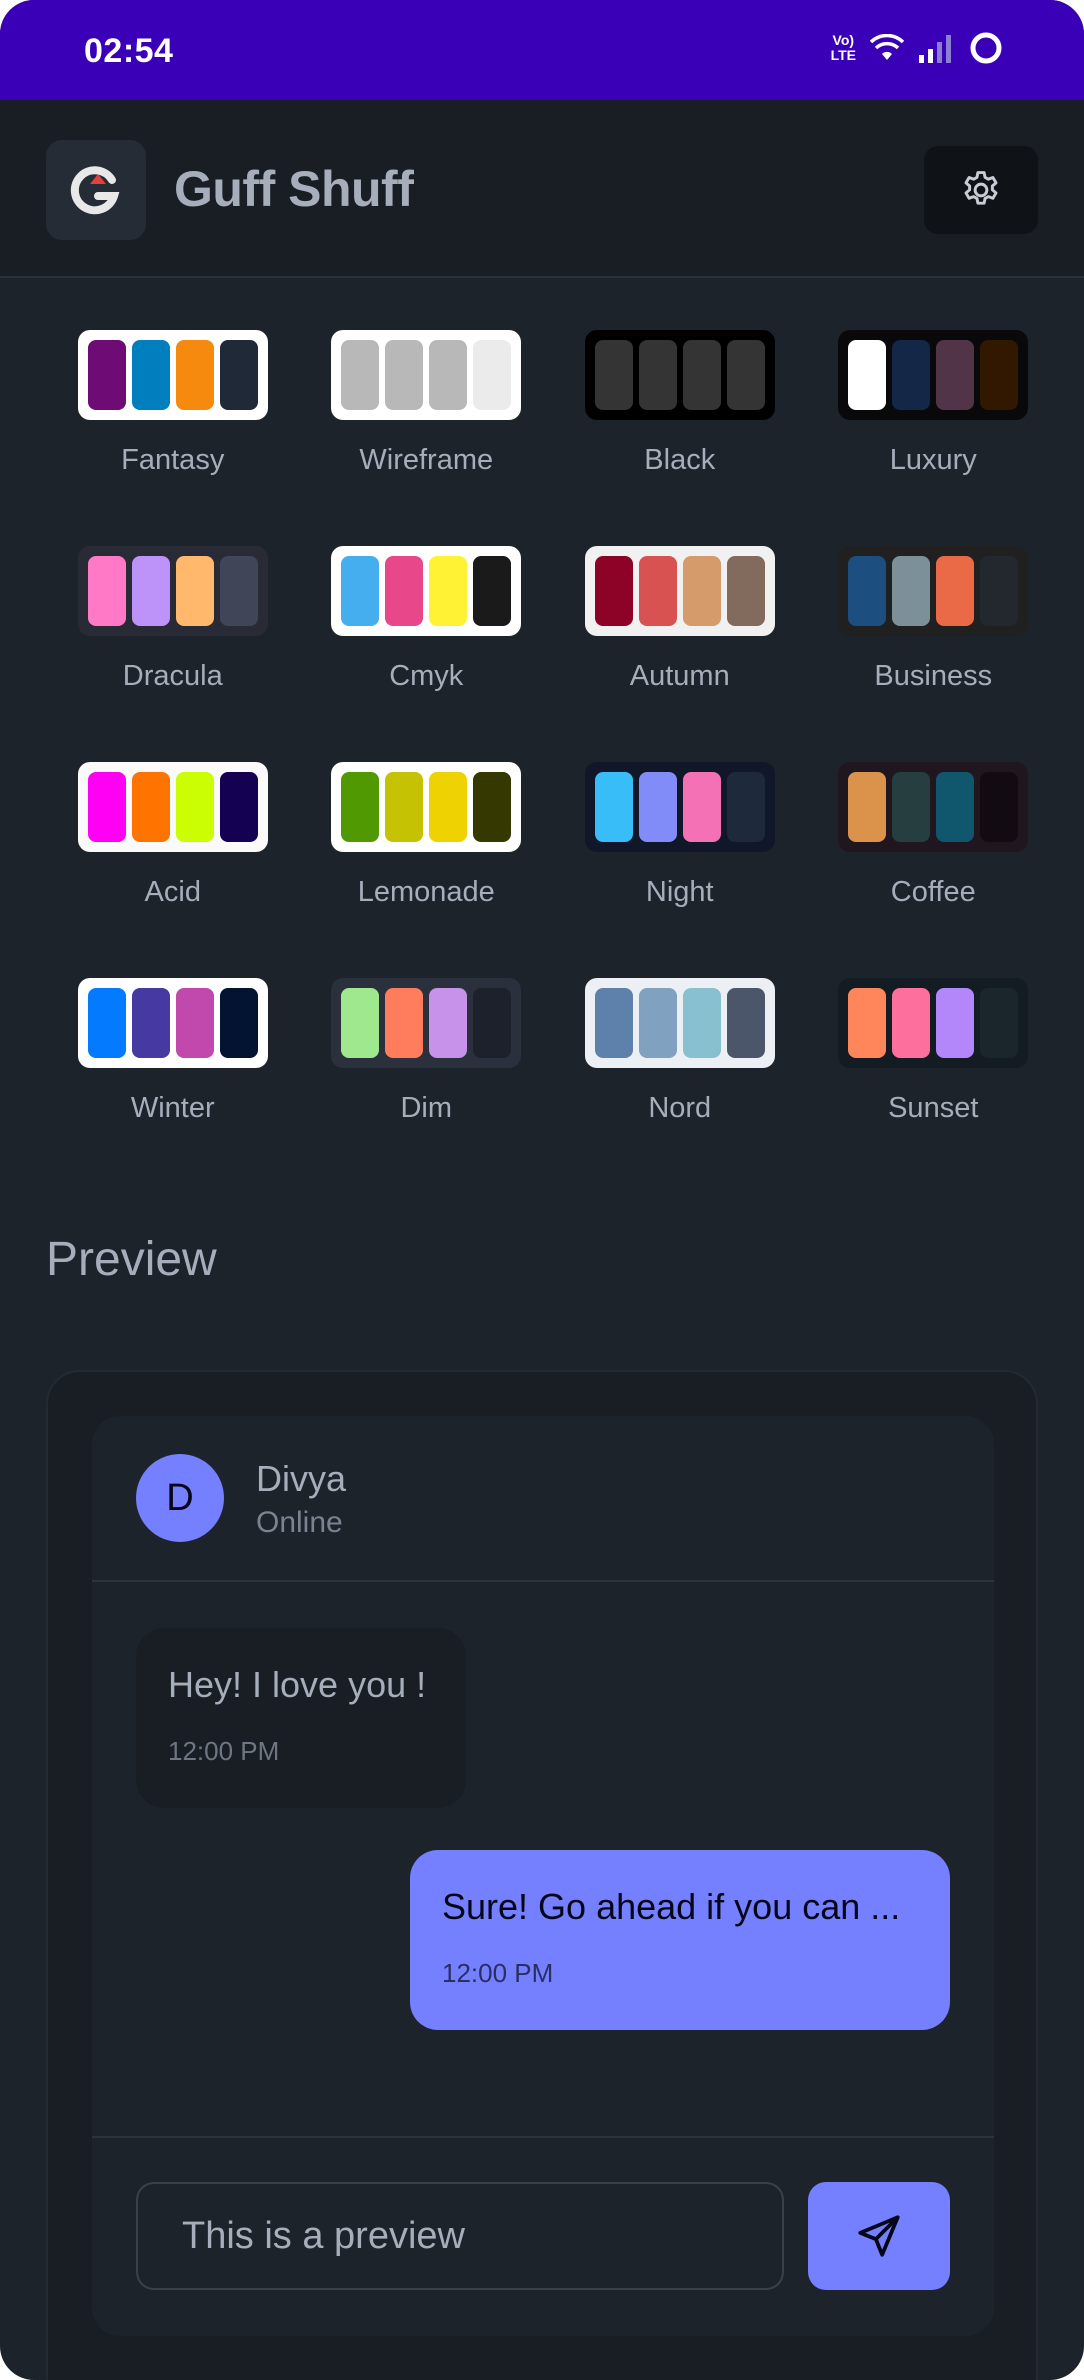 This screenshot has width=1084, height=2380. I want to click on theme-name: Dim, so click(426, 1108).